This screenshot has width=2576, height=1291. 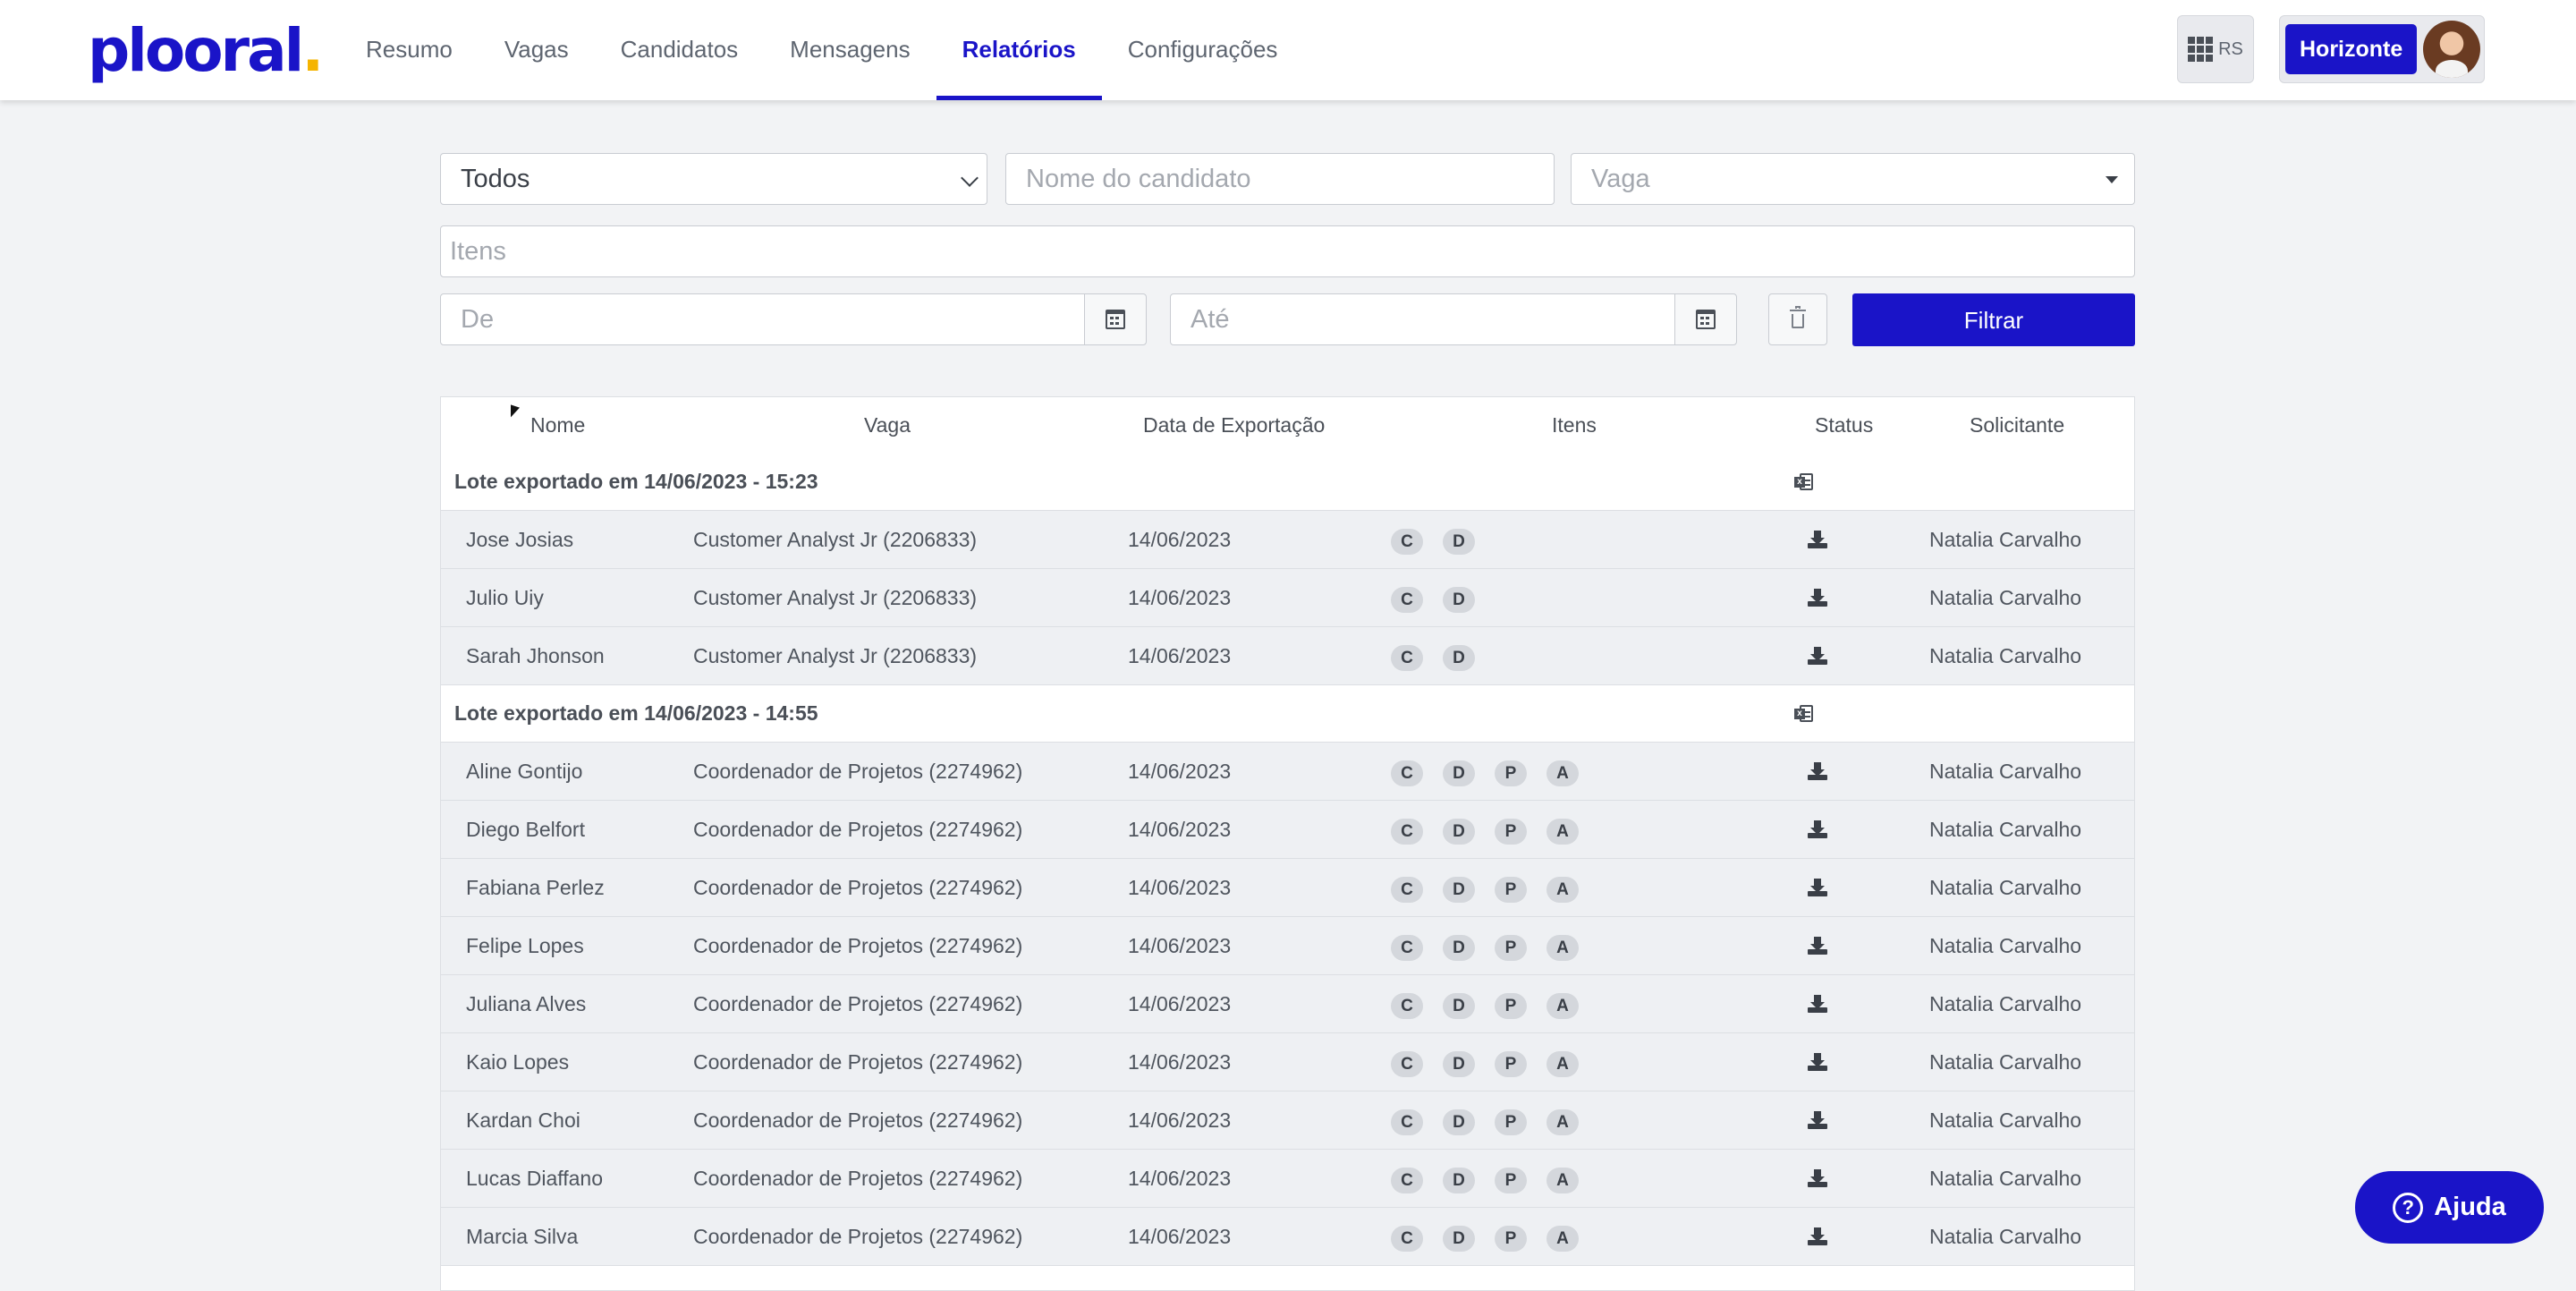 I want to click on col-header-requester: Solicitante, so click(x=2017, y=425).